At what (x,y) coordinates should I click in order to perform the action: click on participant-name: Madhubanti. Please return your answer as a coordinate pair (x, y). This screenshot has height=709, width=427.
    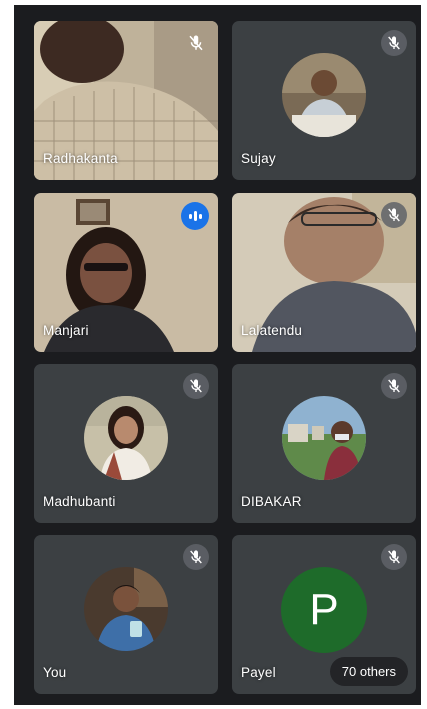
    Looking at the image, I should click on (79, 501).